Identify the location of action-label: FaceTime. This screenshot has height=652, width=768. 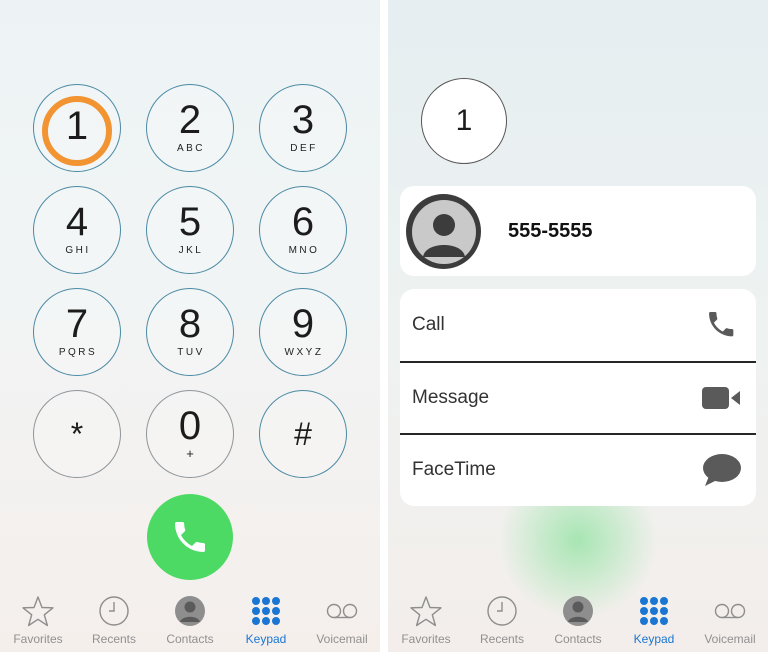
(454, 469).